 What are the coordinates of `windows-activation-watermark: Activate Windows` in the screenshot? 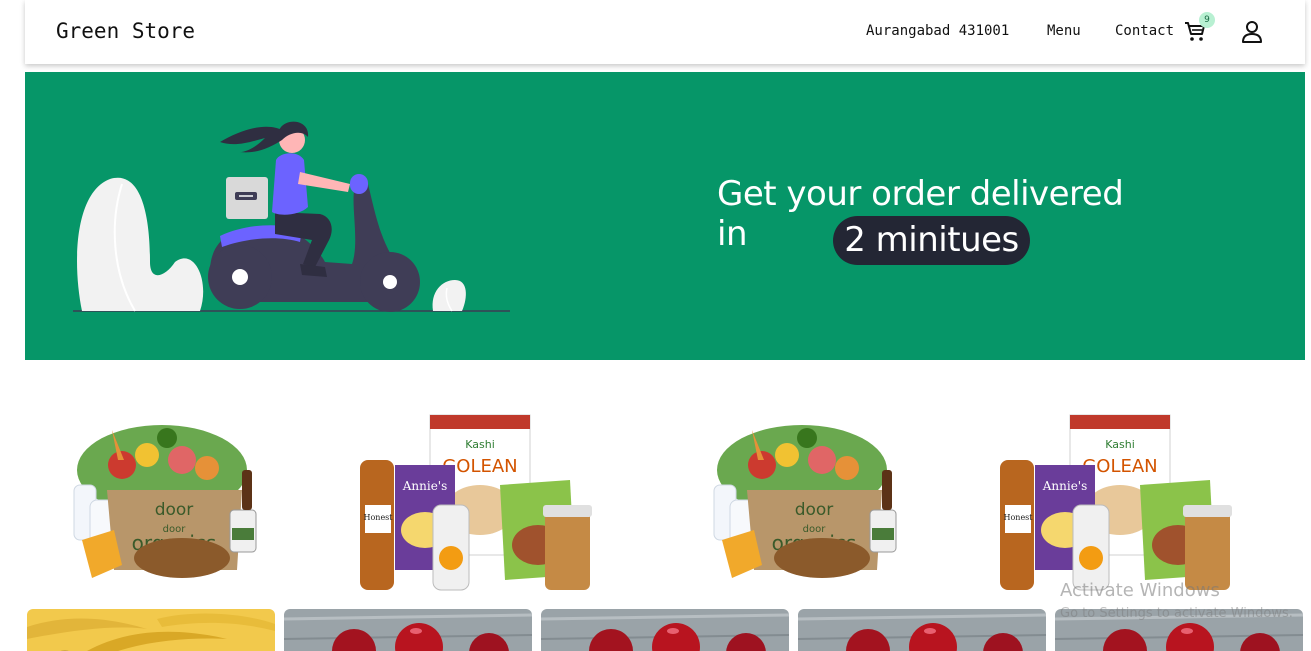 It's located at (1140, 590).